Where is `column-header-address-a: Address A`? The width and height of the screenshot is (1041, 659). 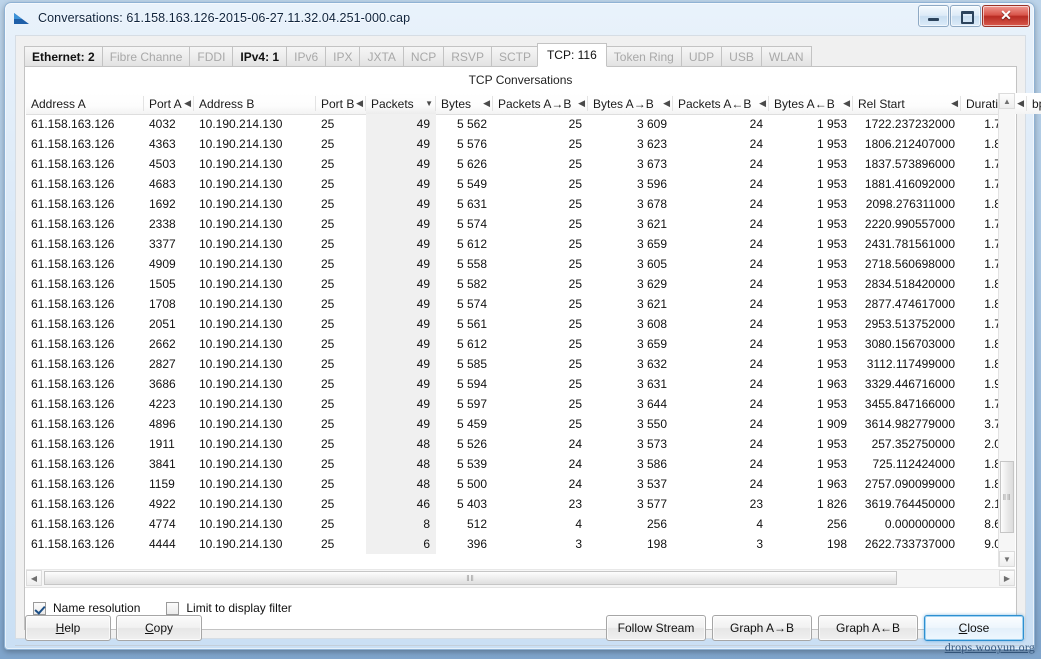
column-header-address-a: Address A is located at coordinates (85, 103).